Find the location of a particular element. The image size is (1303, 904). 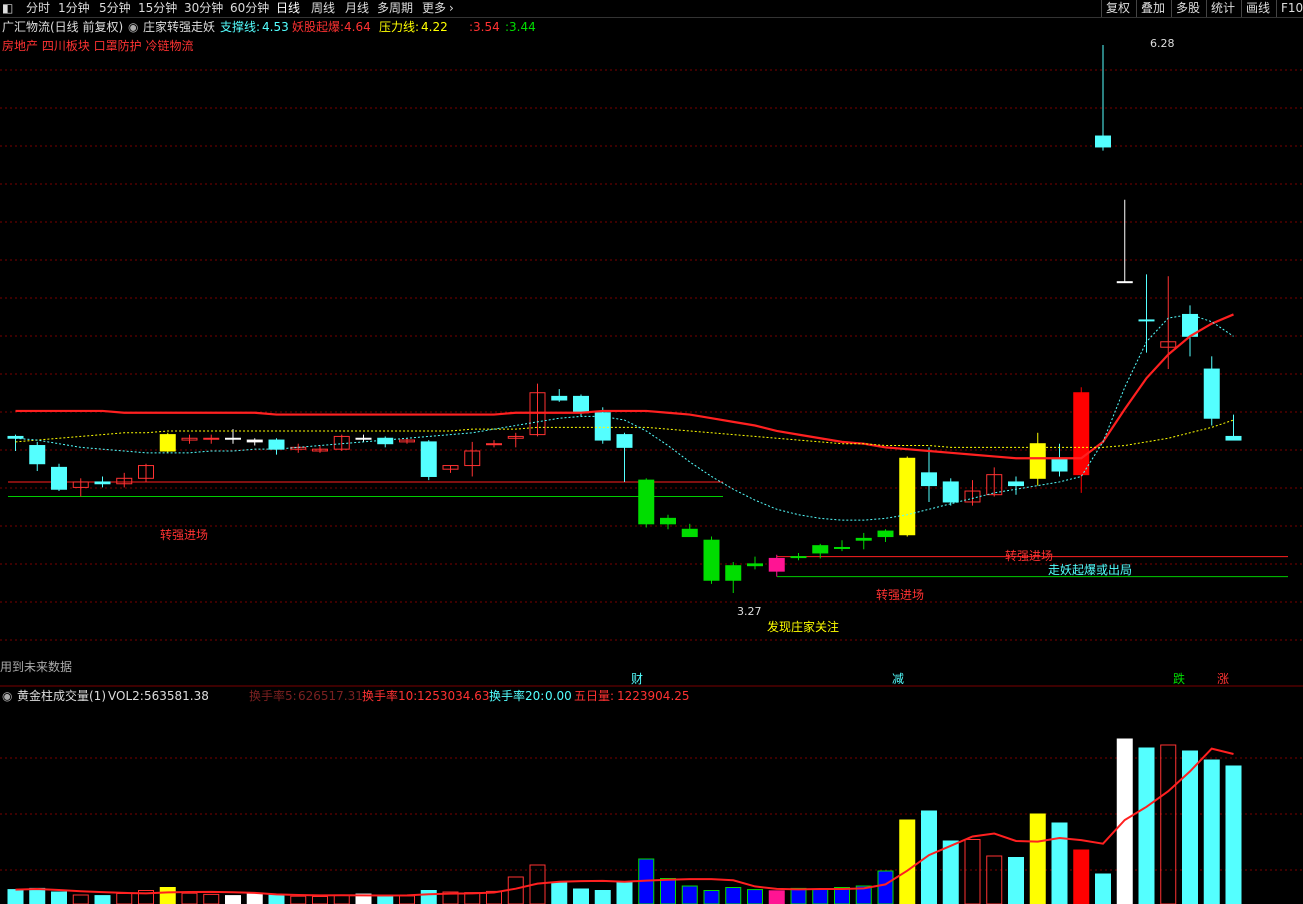

event-die: 跌 is located at coordinates (1179, 679).